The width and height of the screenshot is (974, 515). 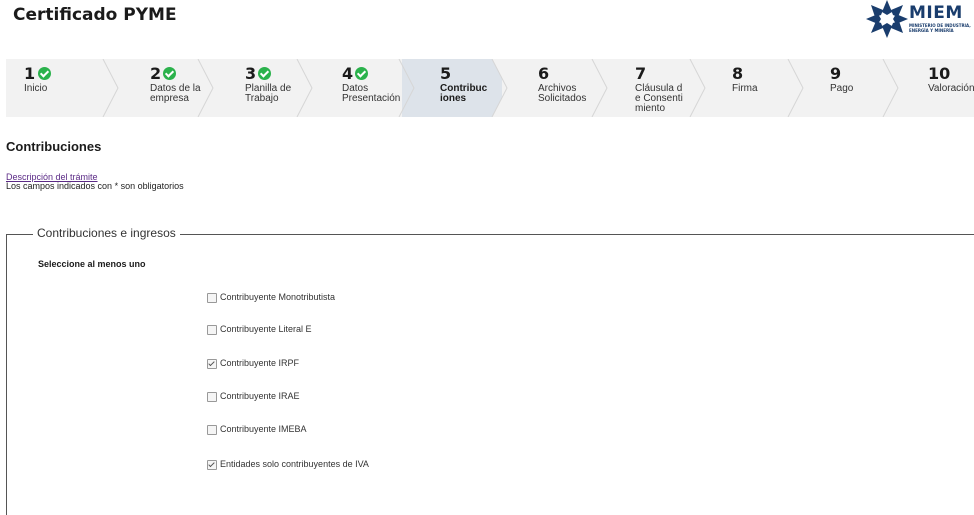 What do you see at coordinates (266, 329) in the screenshot?
I see `option-label: Contribuyente Literal E` at bounding box center [266, 329].